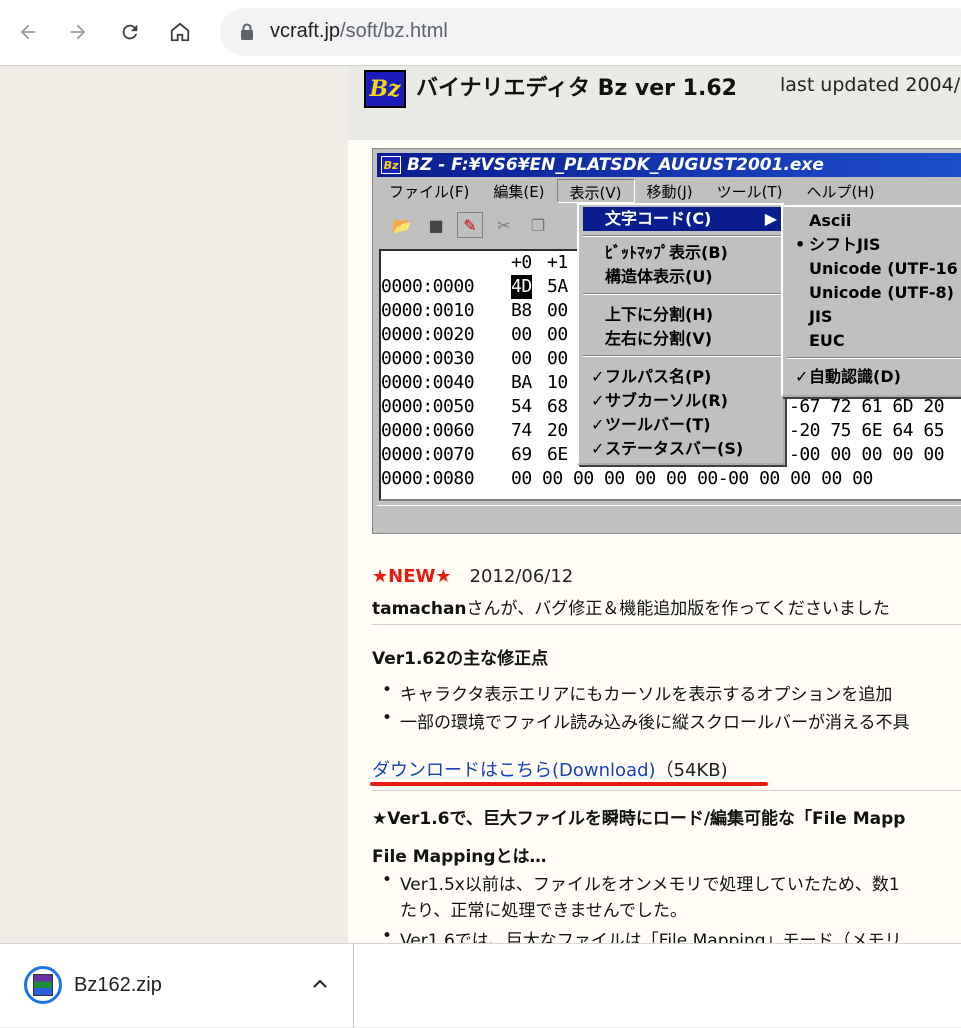 This screenshot has height=1028, width=961. What do you see at coordinates (118, 985) in the screenshot?
I see `download-file-name: Bz162.zip` at bounding box center [118, 985].